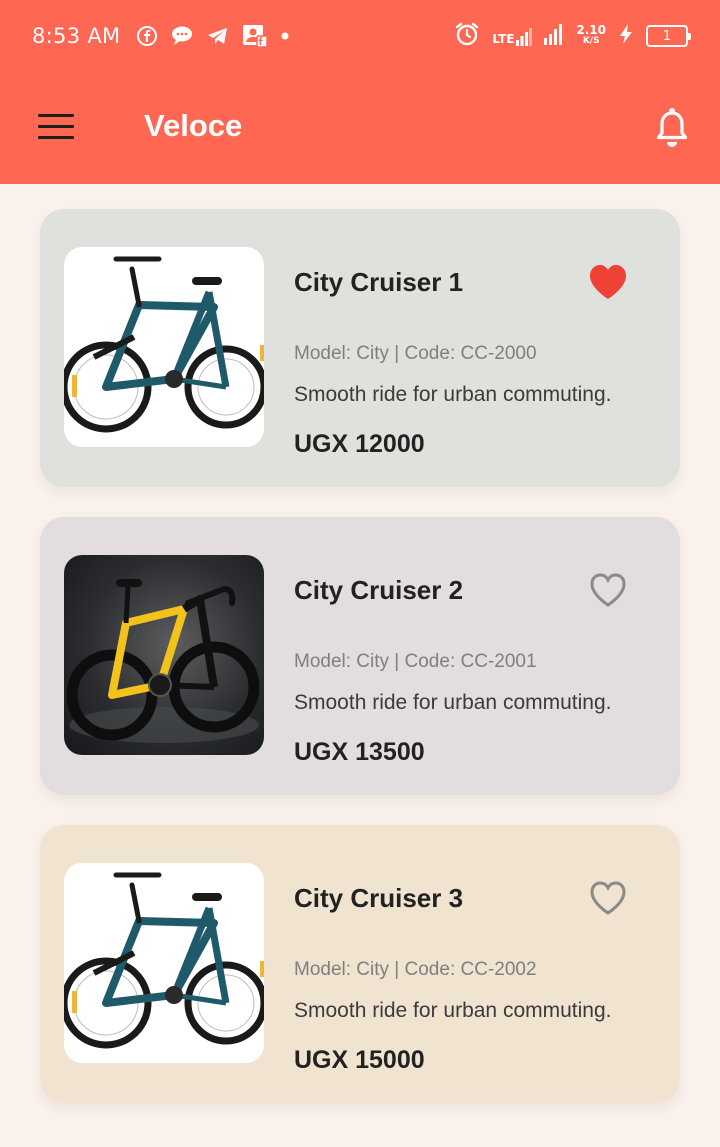 The image size is (720, 1147). I want to click on facebook-icon, so click(147, 36).